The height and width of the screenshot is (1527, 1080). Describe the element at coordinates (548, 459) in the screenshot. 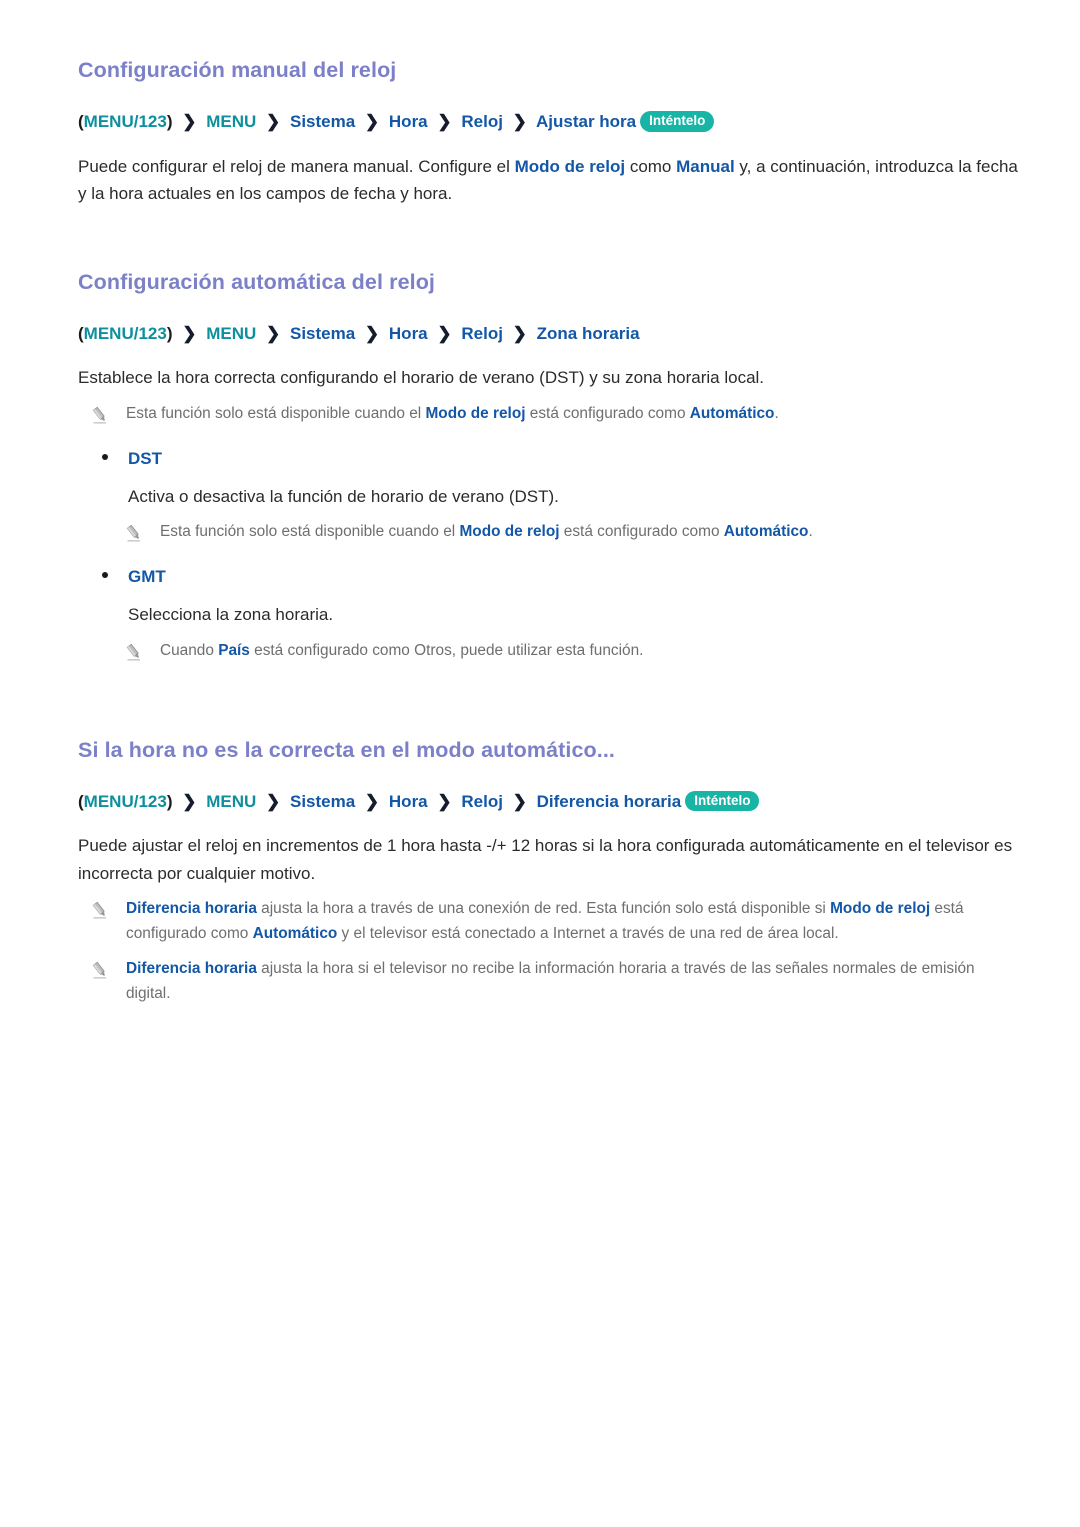

I see `list-item-dst: DST` at that location.